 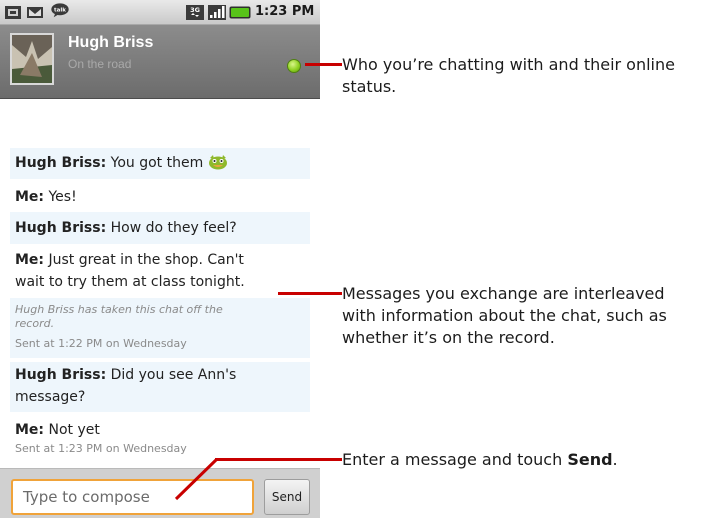 What do you see at coordinates (160, 62) in the screenshot?
I see `contact-header: Hugh Briss On the road` at bounding box center [160, 62].